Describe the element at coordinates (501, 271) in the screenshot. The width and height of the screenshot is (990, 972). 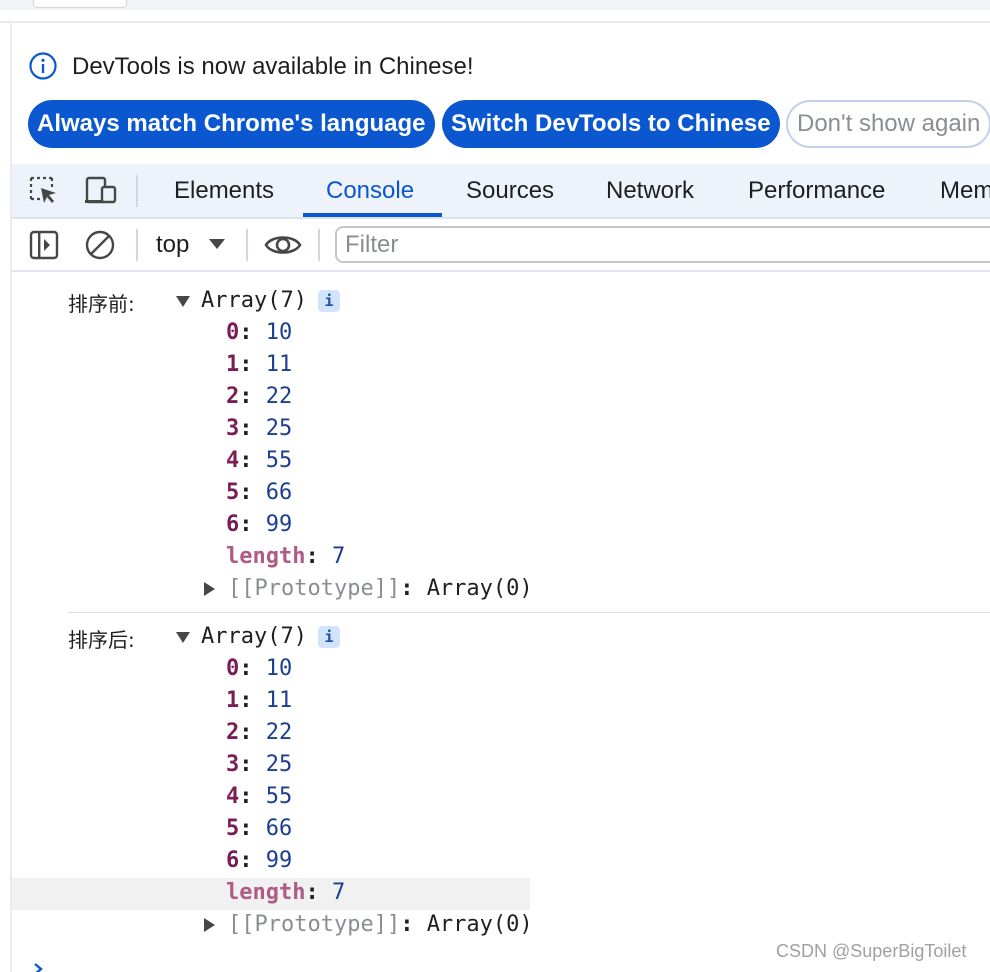
I see `console-toolbar-divider` at that location.